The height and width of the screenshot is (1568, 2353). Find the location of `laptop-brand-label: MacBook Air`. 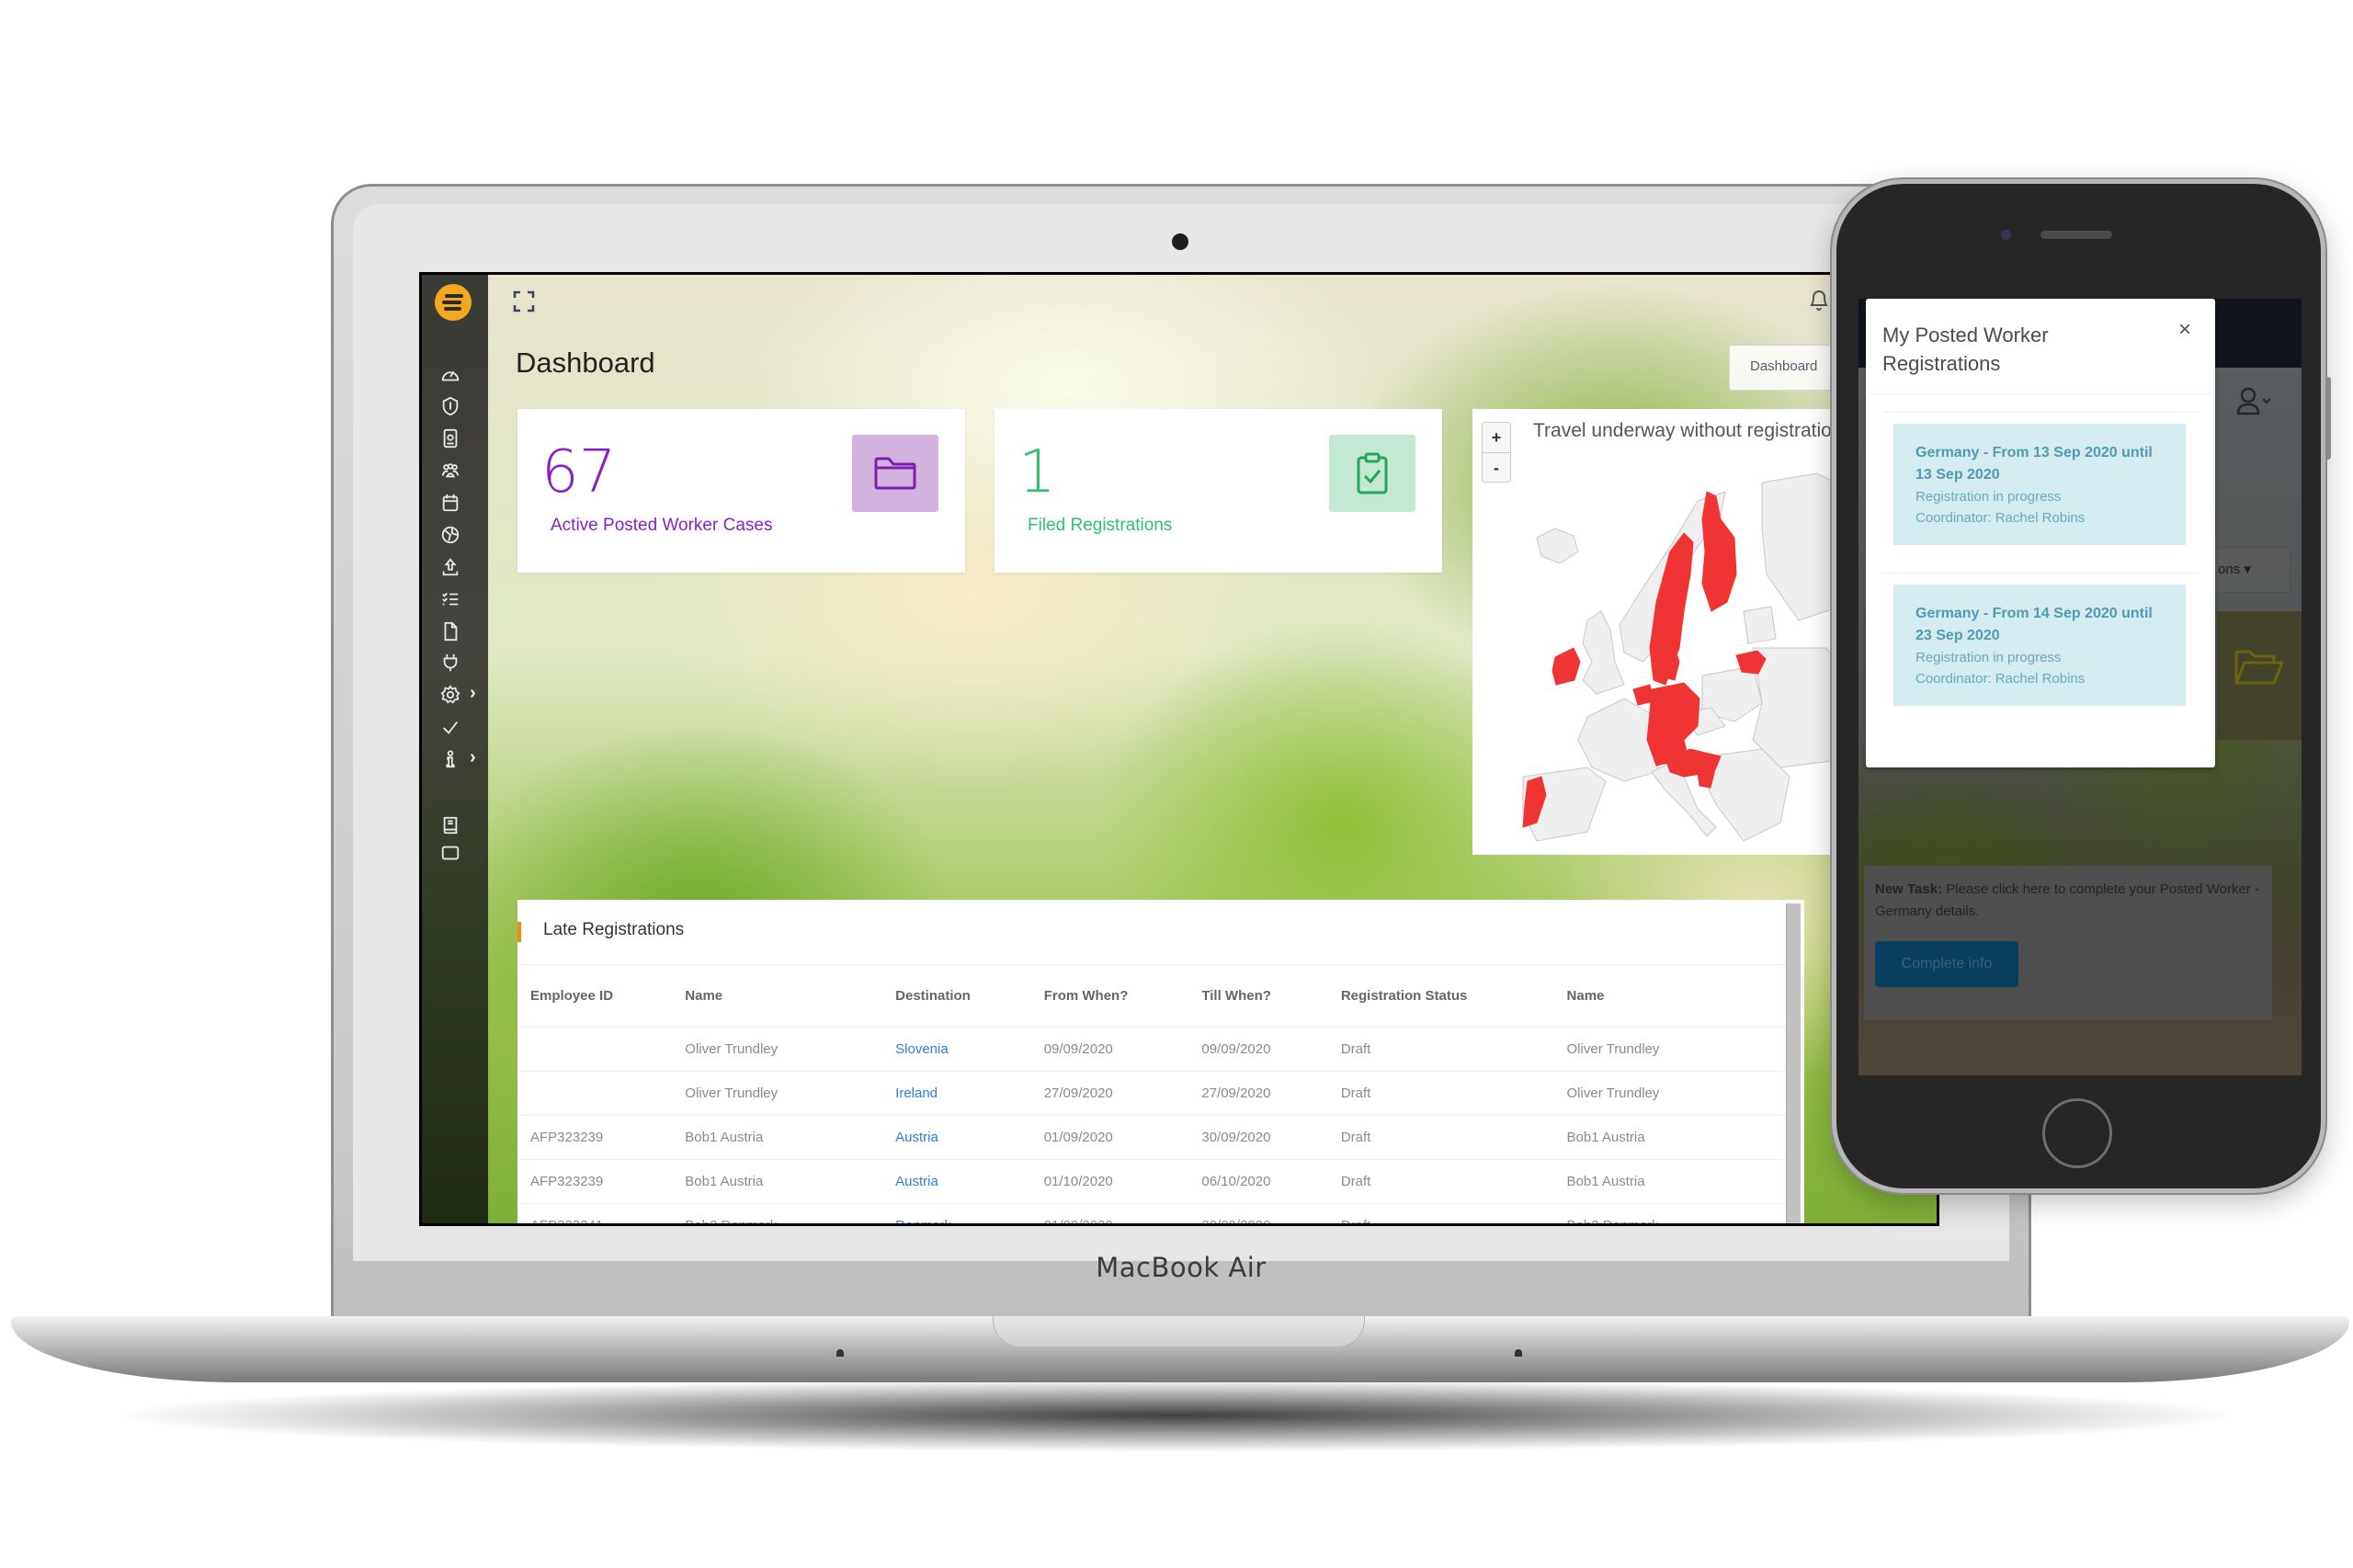

laptop-brand-label: MacBook Air is located at coordinates (1181, 1267).